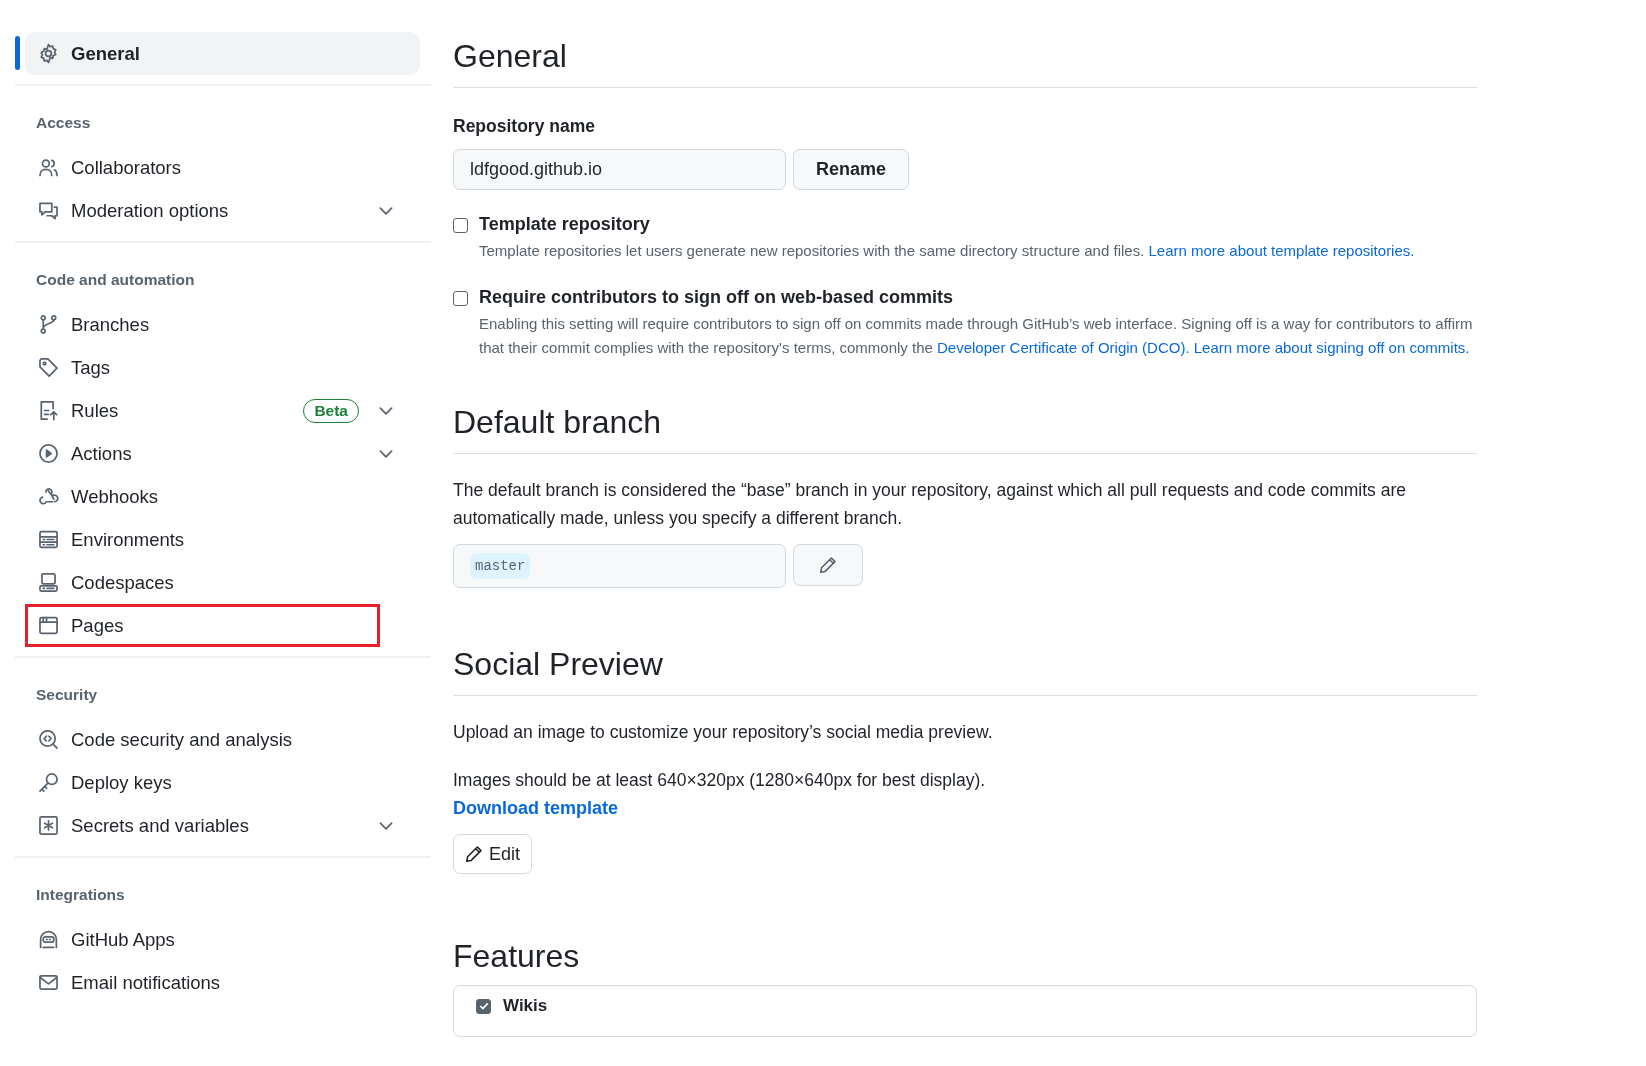  What do you see at coordinates (565, 224) in the screenshot?
I see `option-label: Template repository` at bounding box center [565, 224].